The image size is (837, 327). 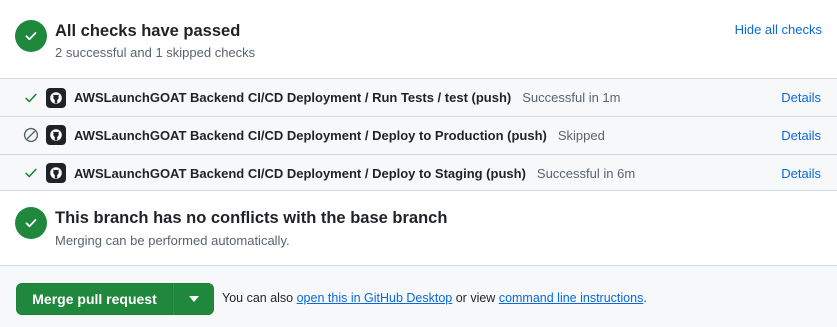 I want to click on merge-pull-request-button: Merge pull request, so click(x=94, y=299).